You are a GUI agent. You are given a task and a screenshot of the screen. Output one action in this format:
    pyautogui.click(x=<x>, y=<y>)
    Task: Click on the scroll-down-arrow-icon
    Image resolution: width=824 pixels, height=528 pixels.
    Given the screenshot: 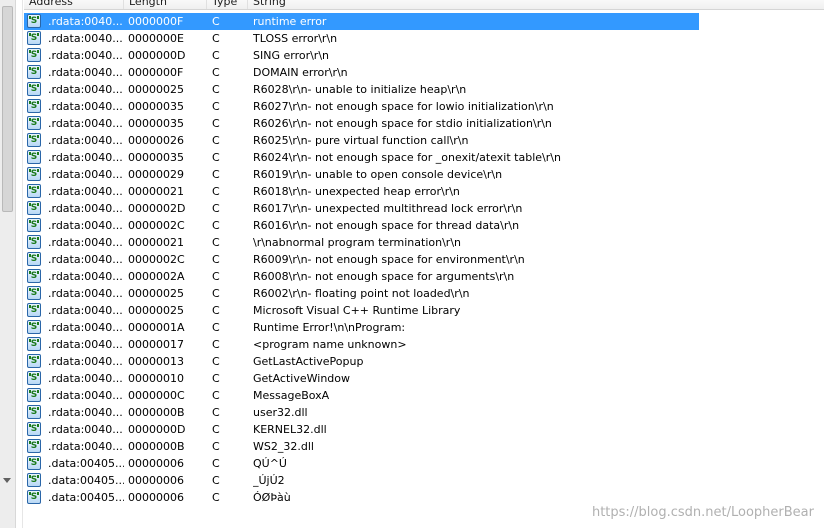 What is the action you would take?
    pyautogui.click(x=7, y=480)
    